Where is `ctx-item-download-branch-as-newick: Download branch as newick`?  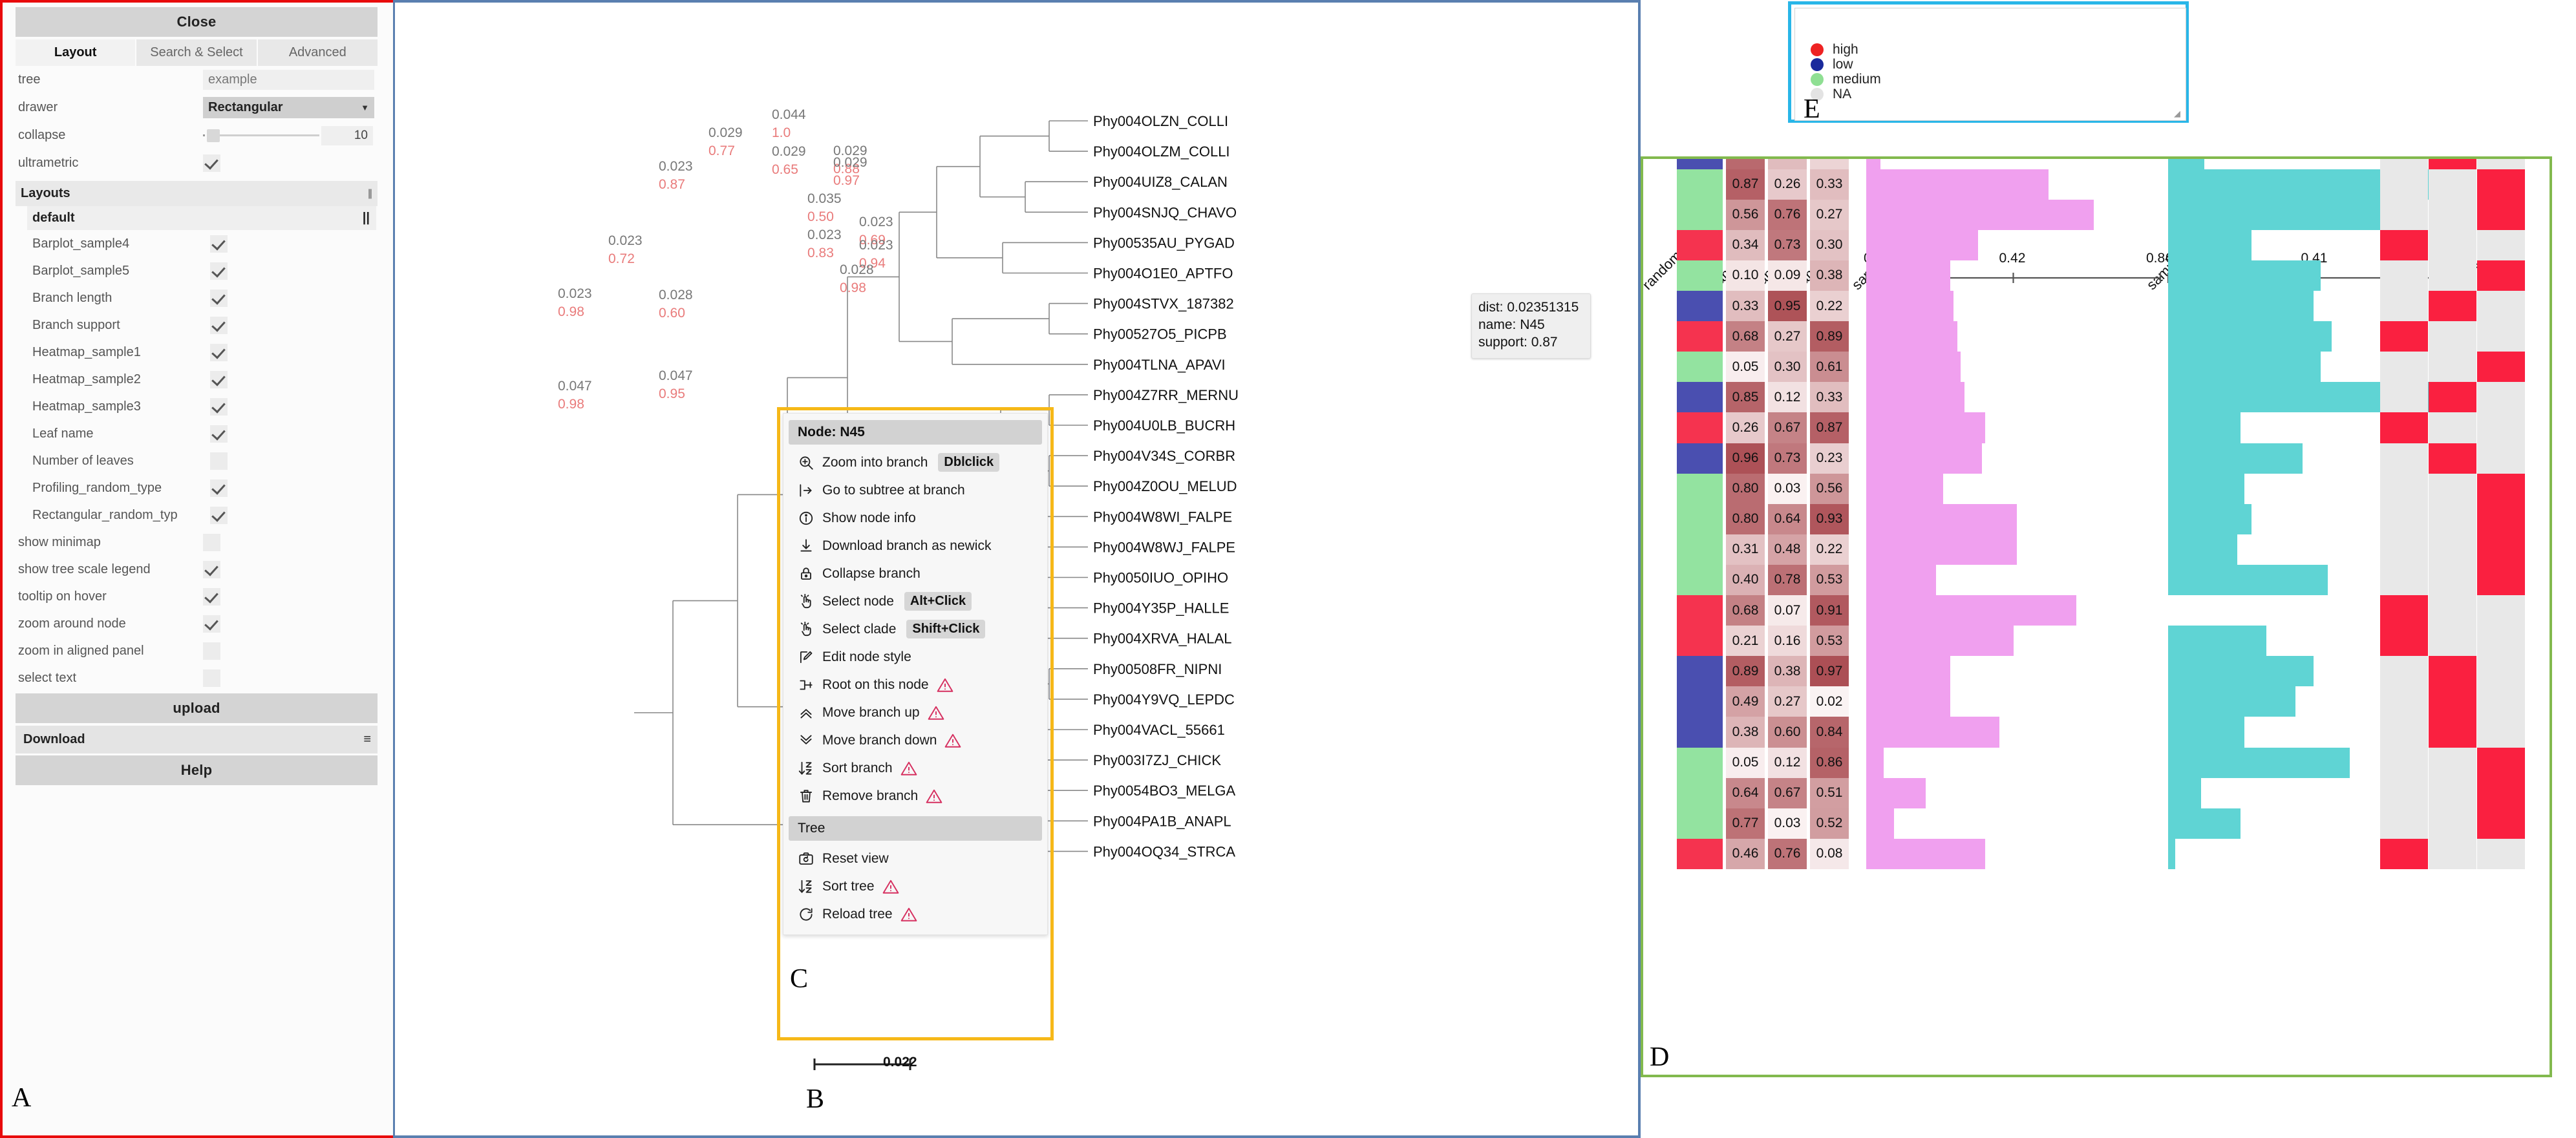 ctx-item-download-branch-as-newick: Download branch as newick is located at coordinates (915, 546).